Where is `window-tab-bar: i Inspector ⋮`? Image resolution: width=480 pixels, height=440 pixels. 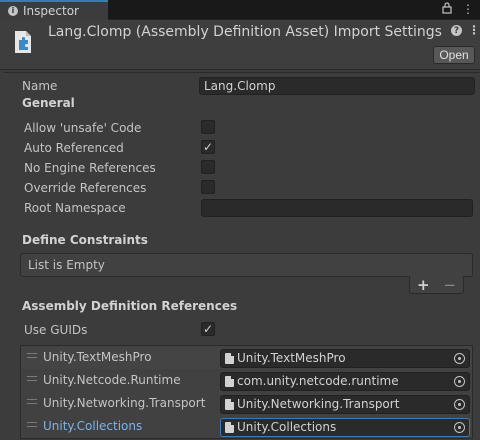 window-tab-bar: i Inspector ⋮ is located at coordinates (240, 10).